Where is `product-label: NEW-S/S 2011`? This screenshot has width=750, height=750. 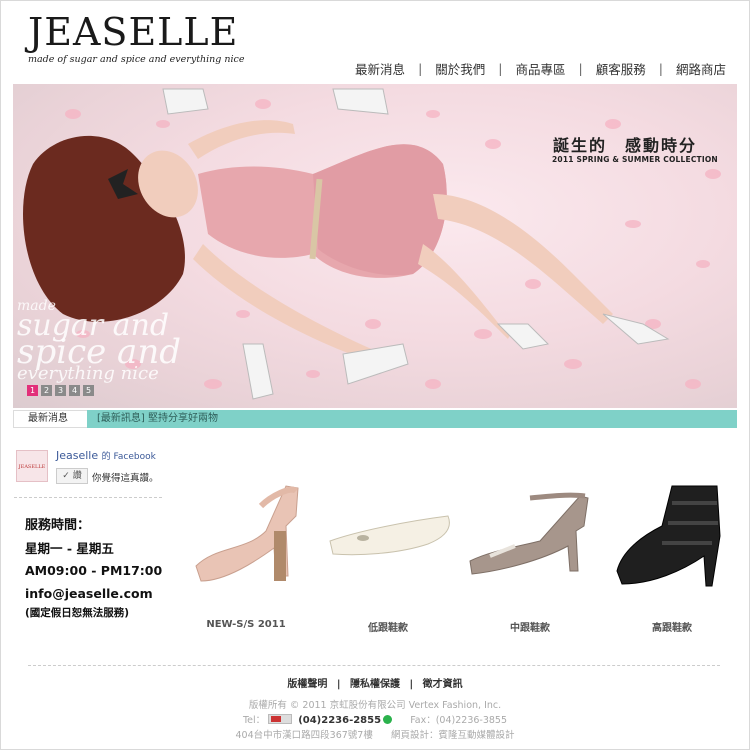 product-label: NEW-S/S 2011 is located at coordinates (246, 624).